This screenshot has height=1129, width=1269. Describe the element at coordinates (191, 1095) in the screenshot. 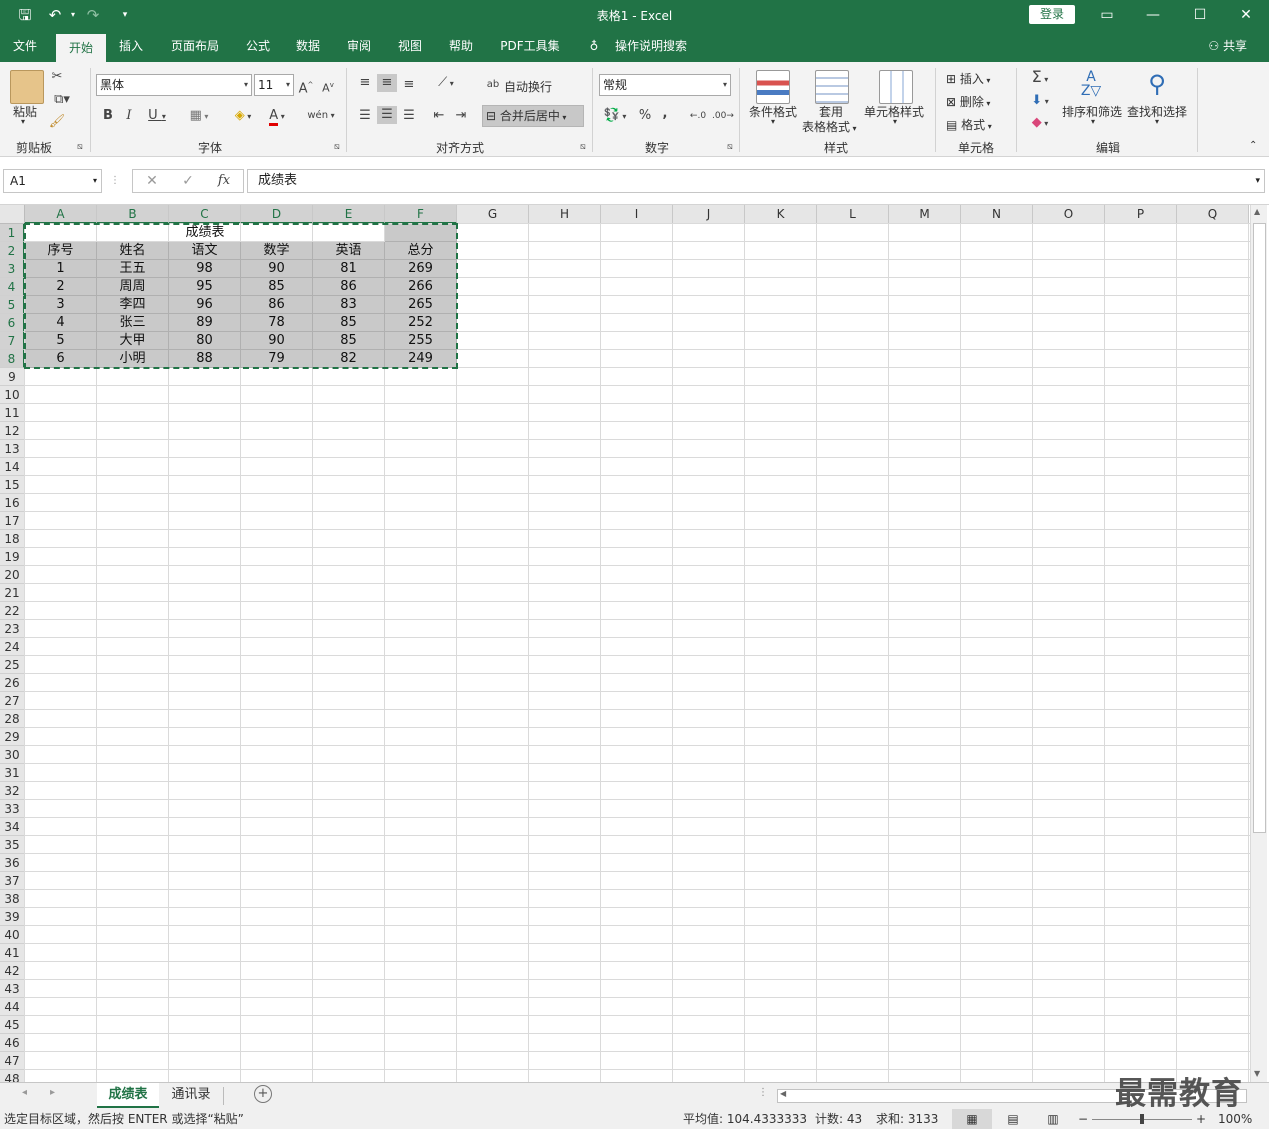

I see `sheet-tab-contacts: 通讯录` at that location.